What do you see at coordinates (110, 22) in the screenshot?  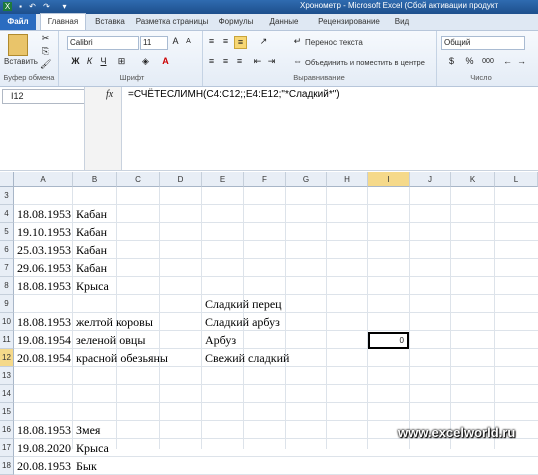 I see `tab-insert: Вставка` at bounding box center [110, 22].